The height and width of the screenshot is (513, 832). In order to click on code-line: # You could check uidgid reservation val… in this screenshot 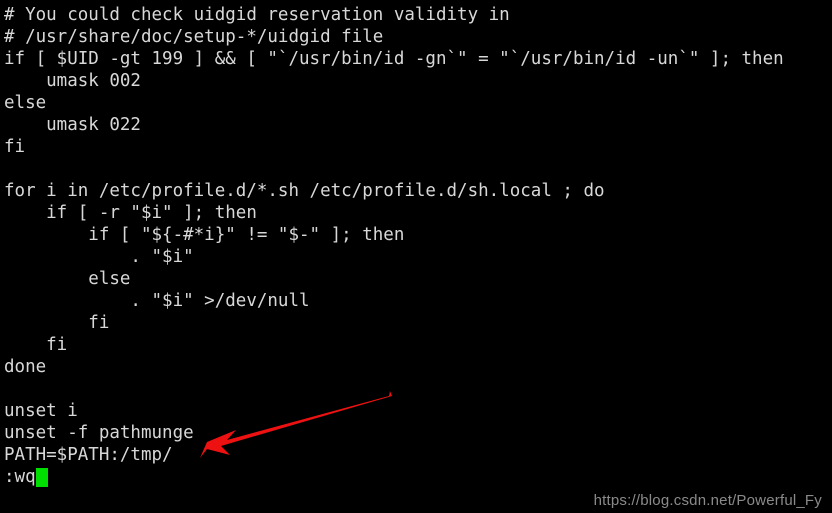, I will do `click(257, 15)`.